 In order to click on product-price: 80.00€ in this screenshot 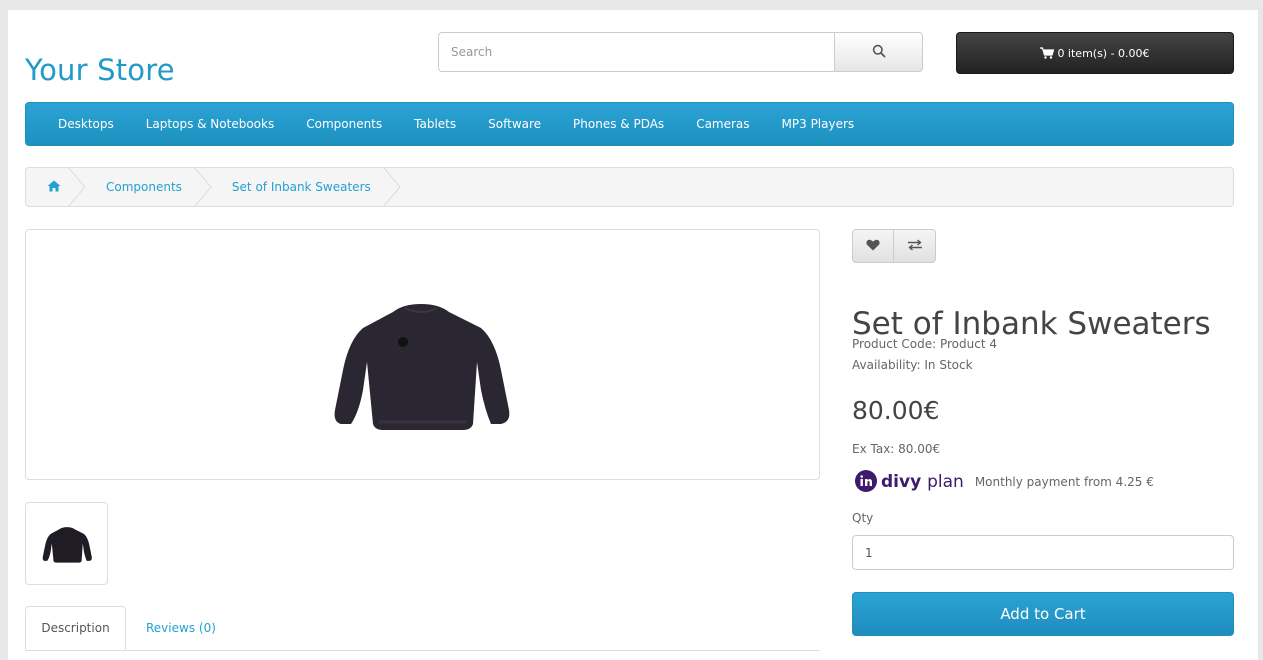, I will do `click(896, 410)`.